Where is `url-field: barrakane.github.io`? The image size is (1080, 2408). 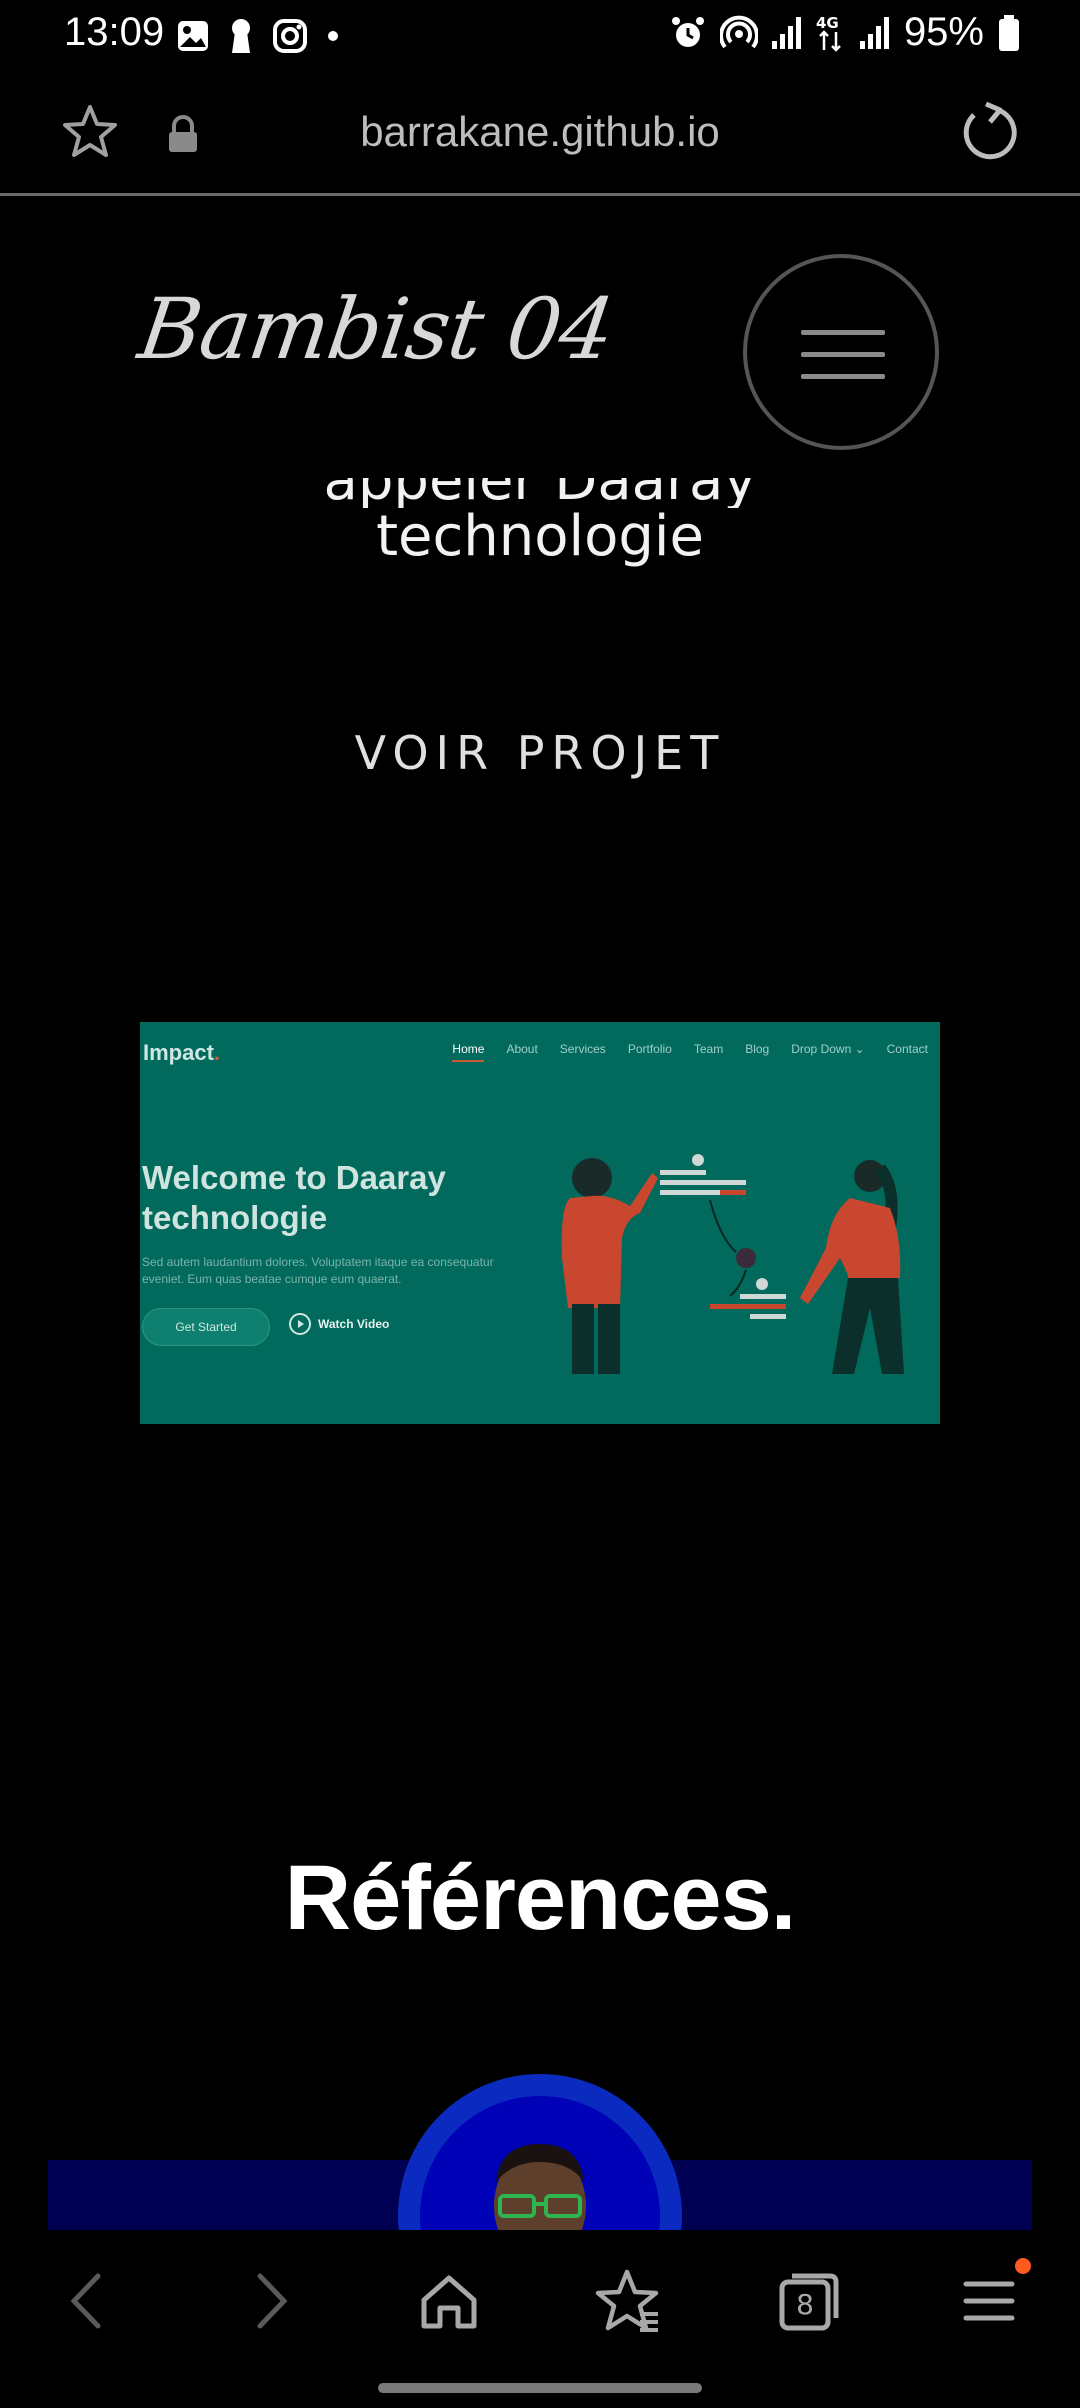
url-field: barrakane.github.io is located at coordinates (540, 132).